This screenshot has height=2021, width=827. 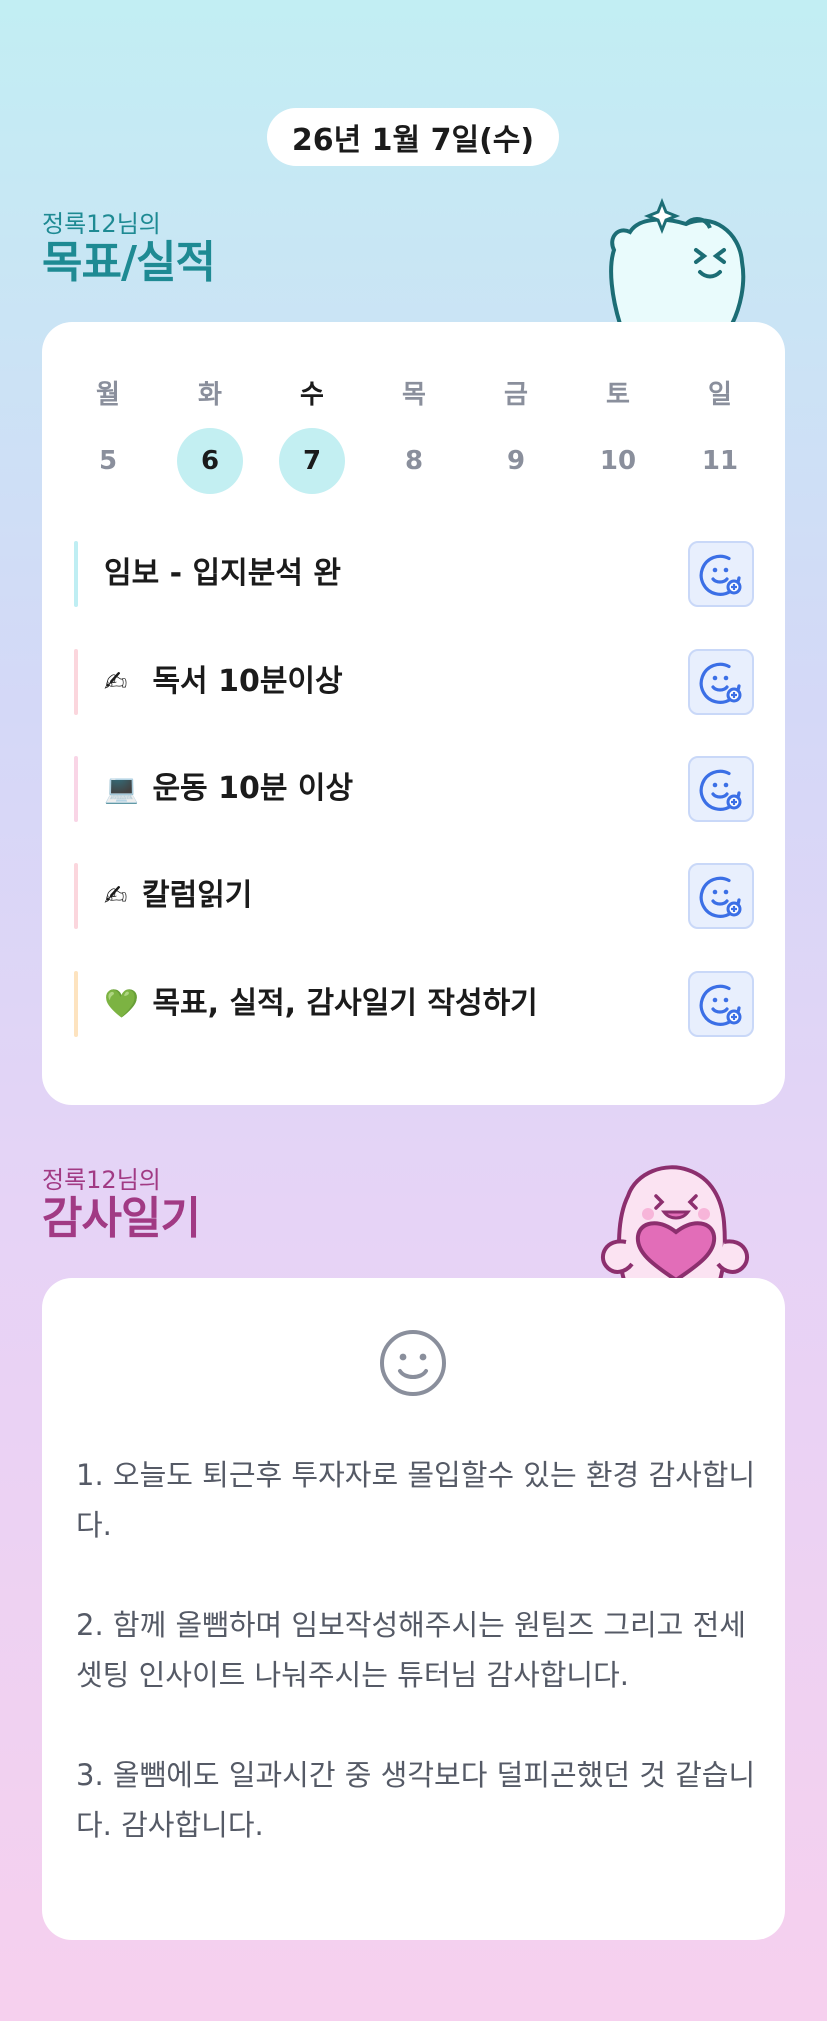 What do you see at coordinates (101, 1180) in the screenshot?
I see `thanks-owner-label: 정록12님의` at bounding box center [101, 1180].